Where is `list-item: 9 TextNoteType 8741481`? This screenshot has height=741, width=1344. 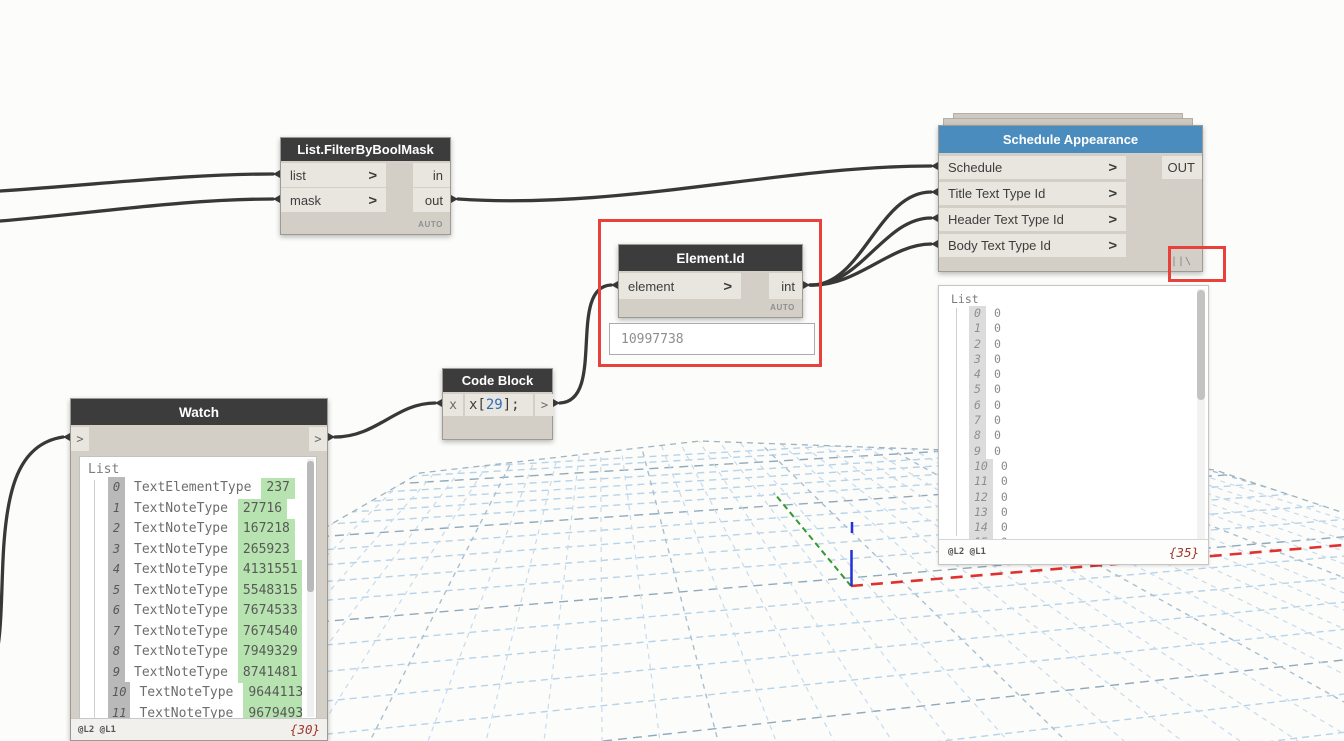
list-item: 9 TextNoteType 8741481 is located at coordinates (195, 672).